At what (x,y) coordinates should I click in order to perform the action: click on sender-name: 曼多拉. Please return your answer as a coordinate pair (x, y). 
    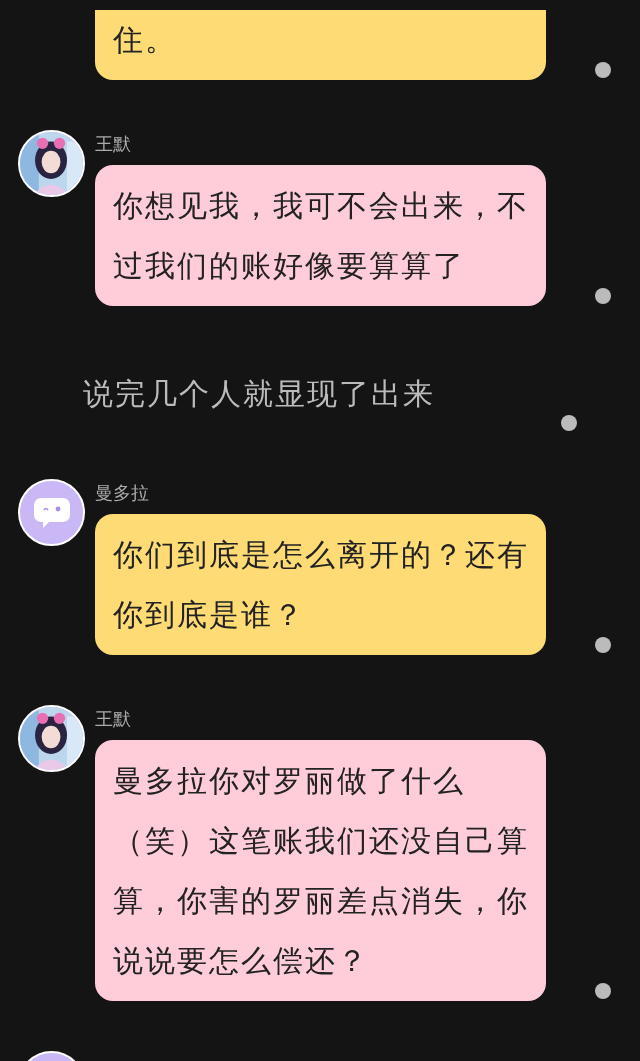
    Looking at the image, I should click on (122, 493).